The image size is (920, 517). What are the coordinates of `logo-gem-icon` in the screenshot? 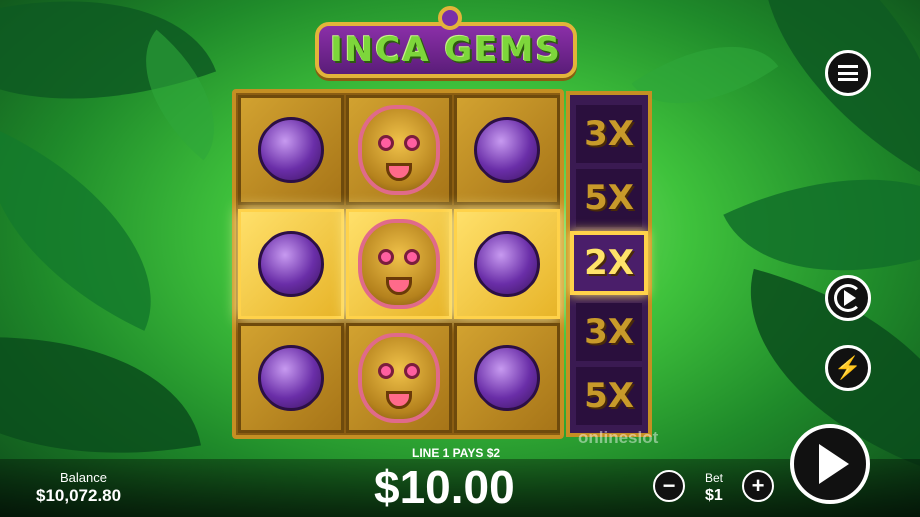 It's located at (450, 18).